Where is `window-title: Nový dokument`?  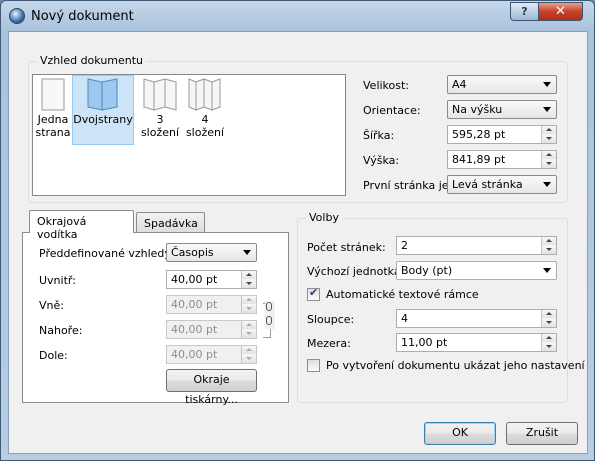
window-title: Nový dokument is located at coordinates (82, 16).